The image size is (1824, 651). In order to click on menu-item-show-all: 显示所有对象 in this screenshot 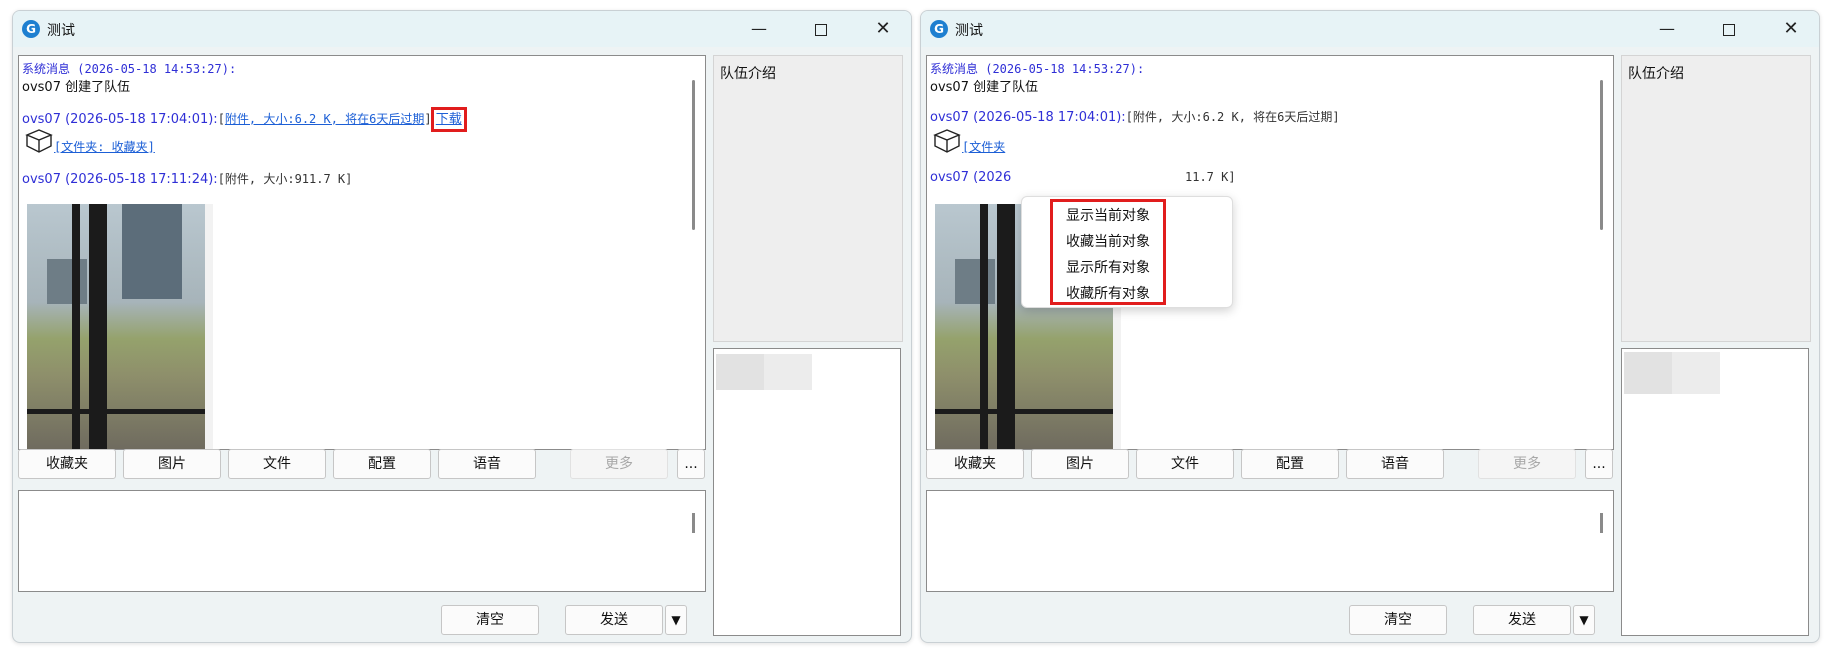, I will do `click(1108, 267)`.